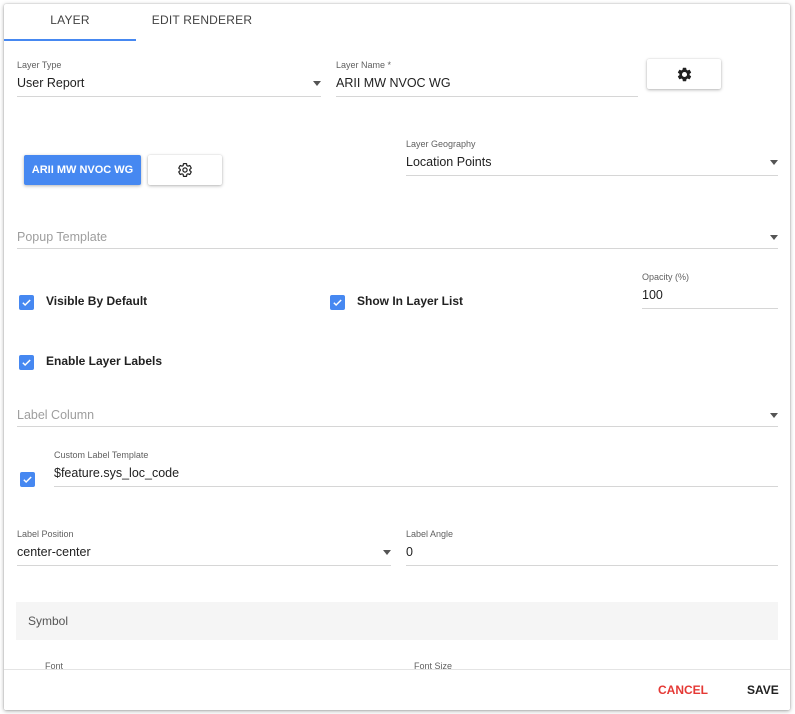 This screenshot has width=795, height=714. Describe the element at coordinates (430, 534) in the screenshot. I see `label-angle-label: Label Angle` at that location.